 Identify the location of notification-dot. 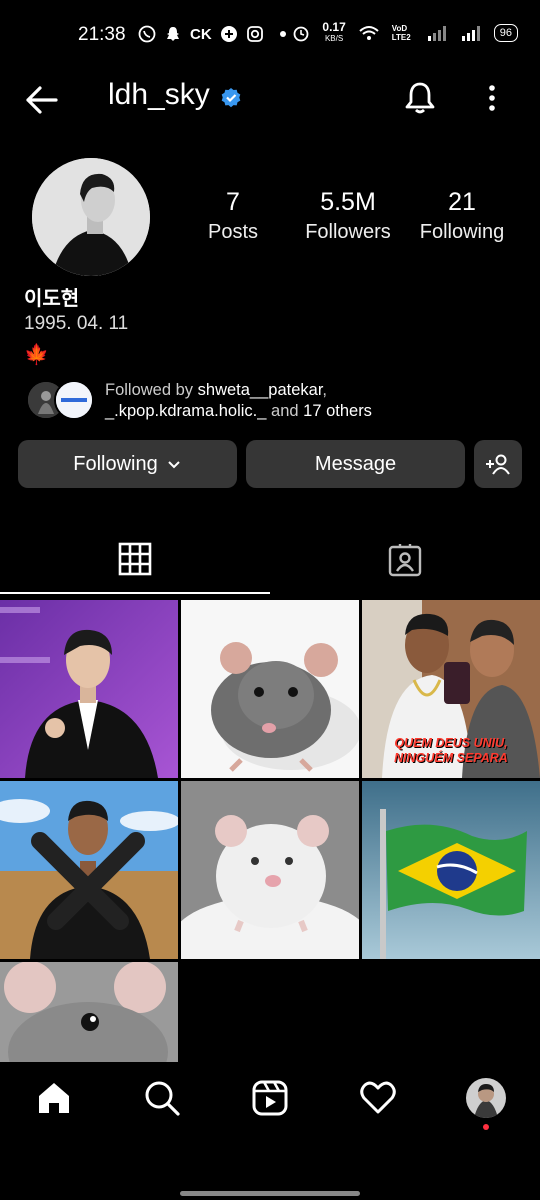
(486, 1127).